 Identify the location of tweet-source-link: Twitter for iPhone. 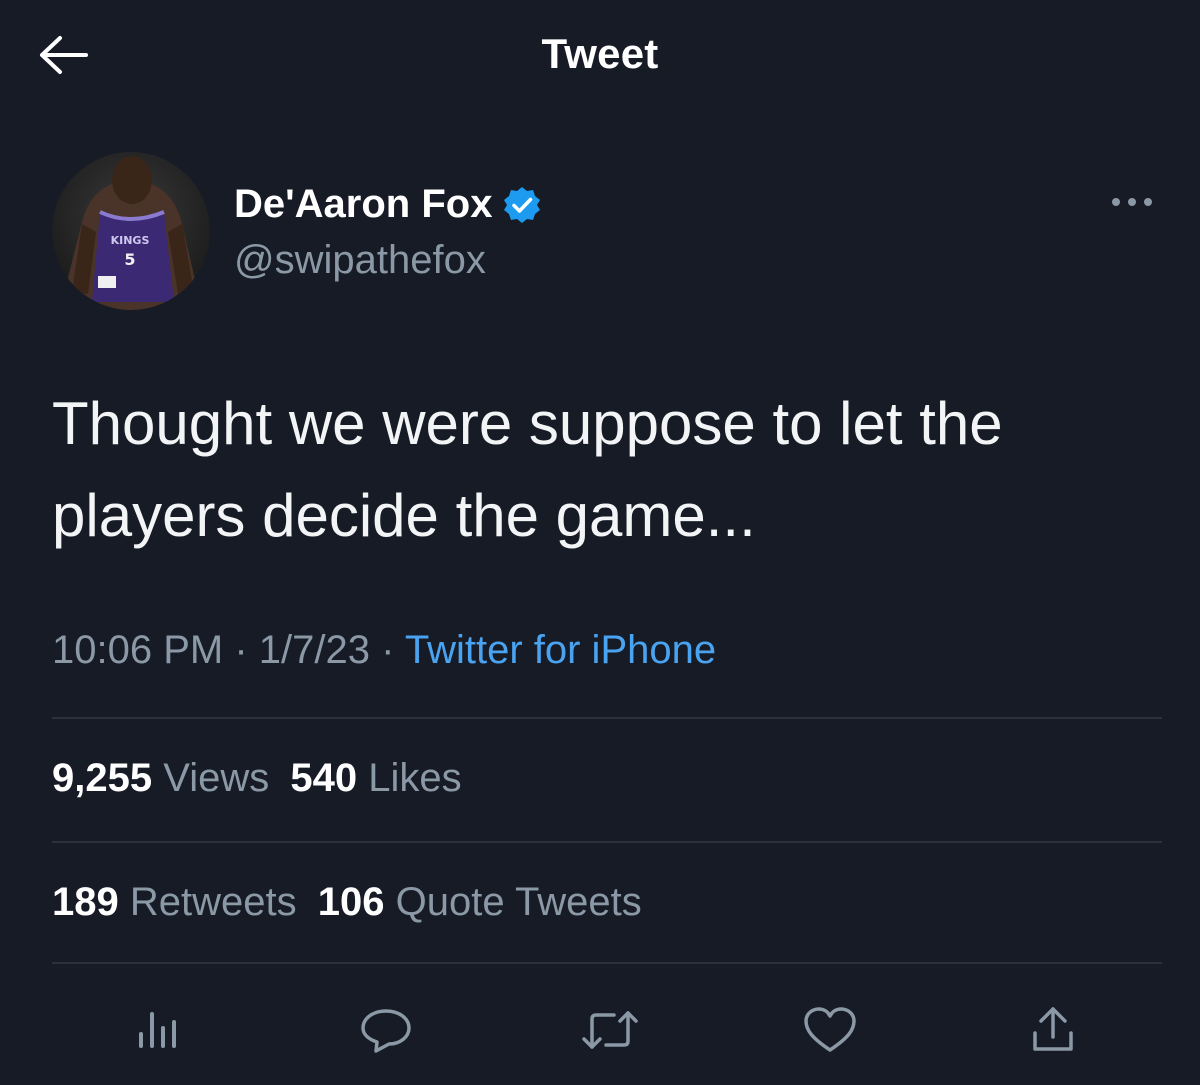
(560, 650).